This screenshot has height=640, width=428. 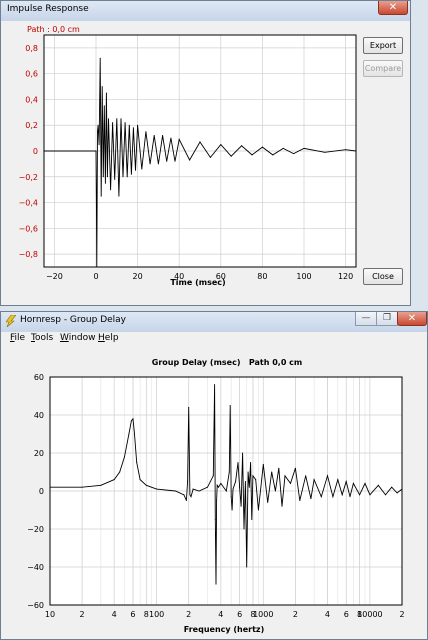 I want to click on x-tick-label: 0, so click(x=95, y=276).